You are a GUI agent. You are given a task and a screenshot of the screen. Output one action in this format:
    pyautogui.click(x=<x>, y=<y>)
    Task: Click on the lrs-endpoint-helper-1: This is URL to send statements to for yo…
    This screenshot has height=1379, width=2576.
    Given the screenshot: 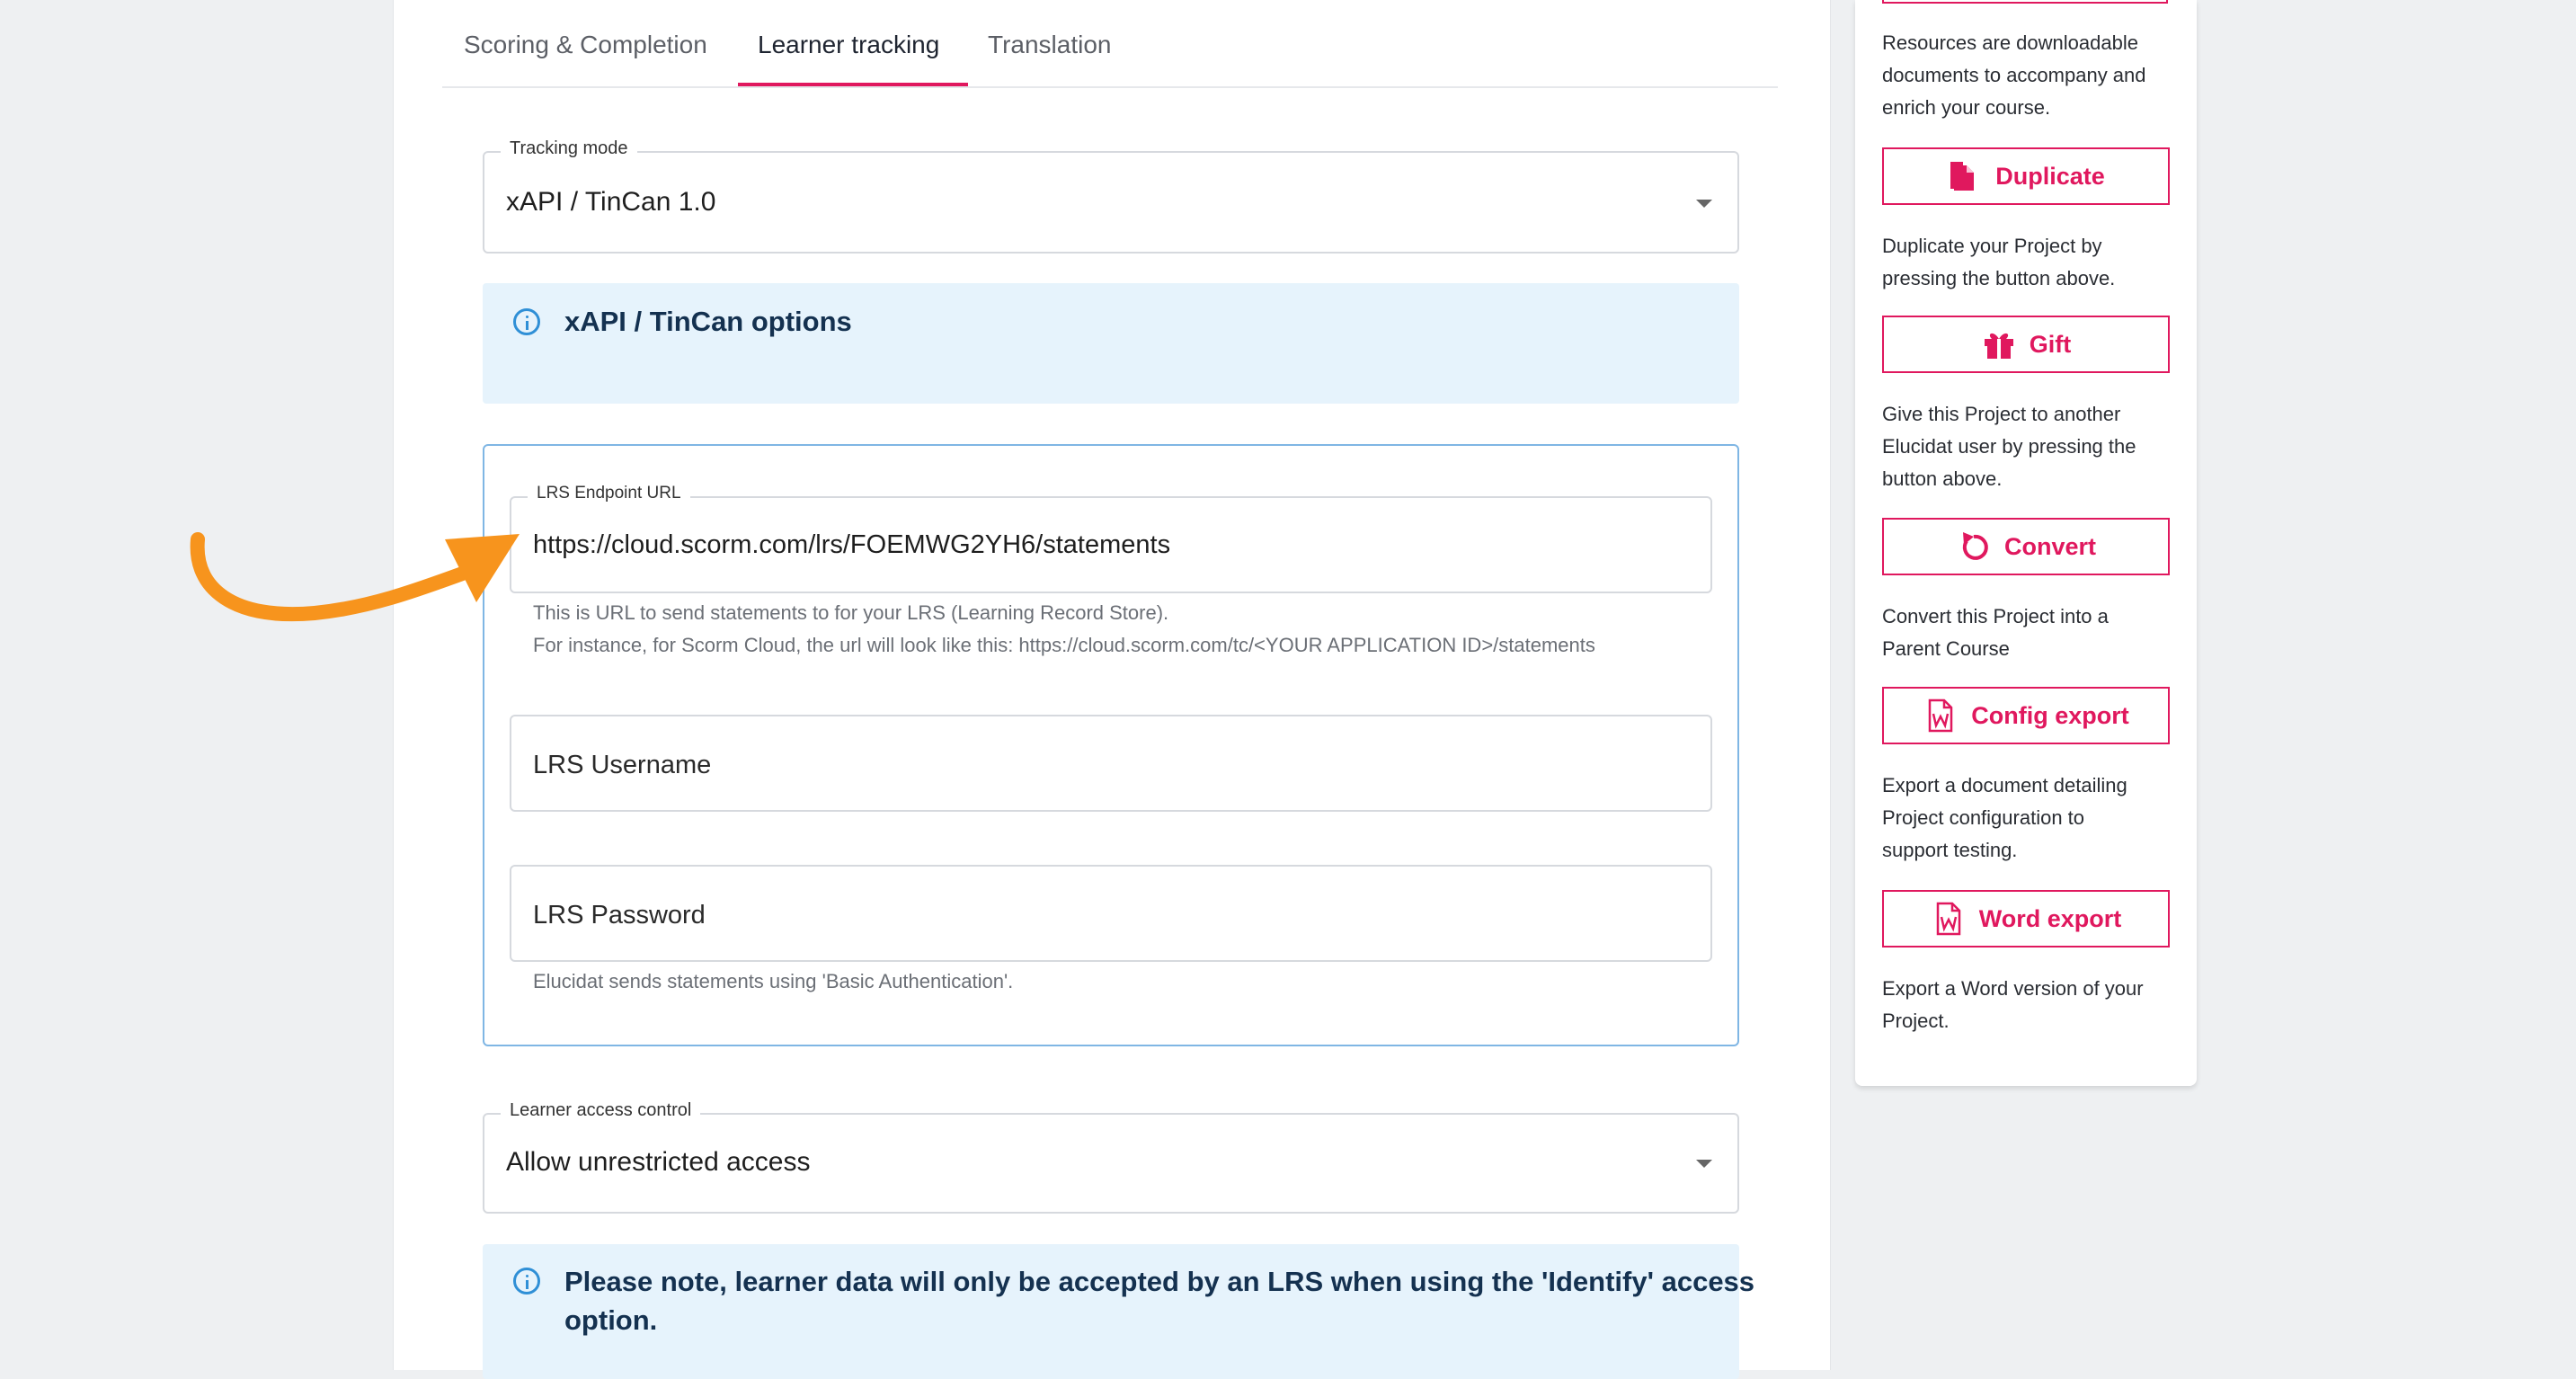 What is the action you would take?
    pyautogui.click(x=851, y=613)
    